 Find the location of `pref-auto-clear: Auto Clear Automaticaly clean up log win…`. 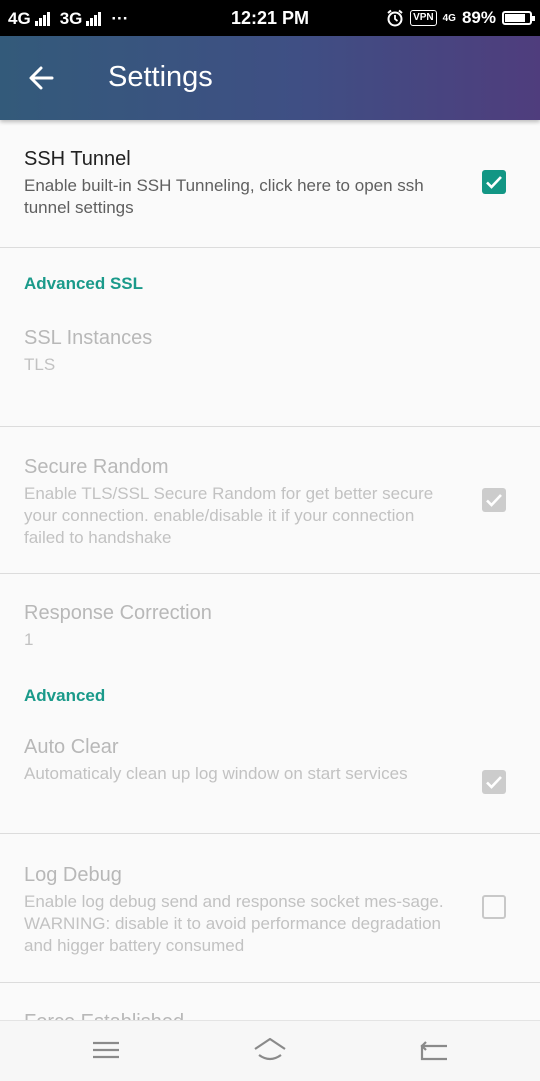

pref-auto-clear: Auto Clear Automaticaly clean up log win… is located at coordinates (270, 775).